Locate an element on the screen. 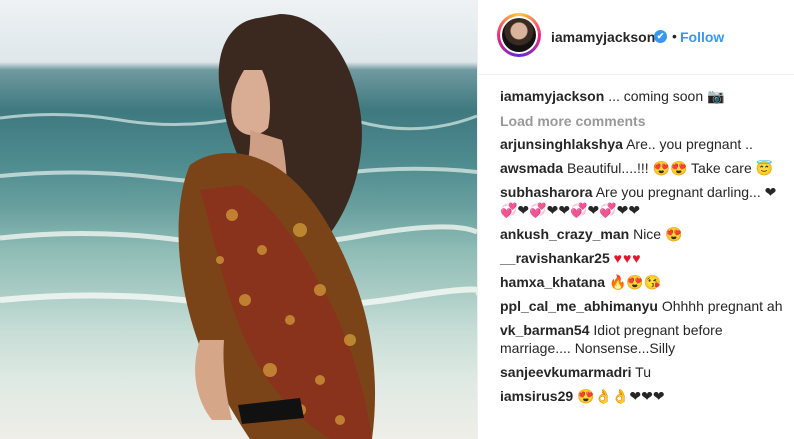 This screenshot has height=439, width=794. comment: ppl_cal_me_abhimanyu Ohhhh pregnant ah is located at coordinates (642, 306).